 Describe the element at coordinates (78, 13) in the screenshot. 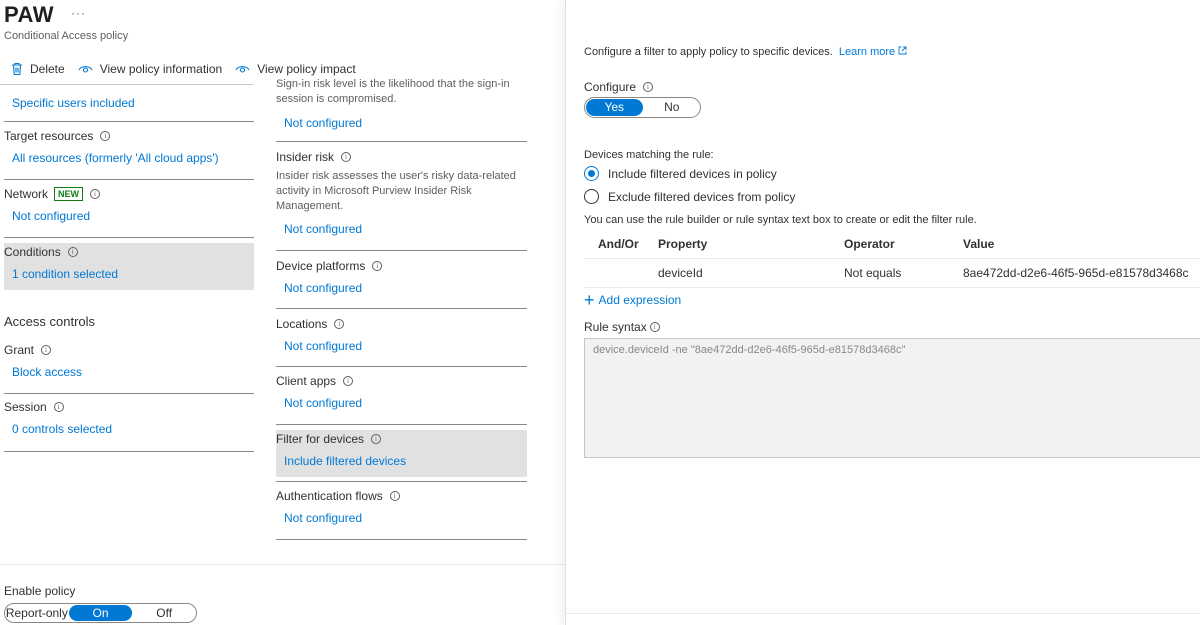

I see `more-options-button: ···` at that location.